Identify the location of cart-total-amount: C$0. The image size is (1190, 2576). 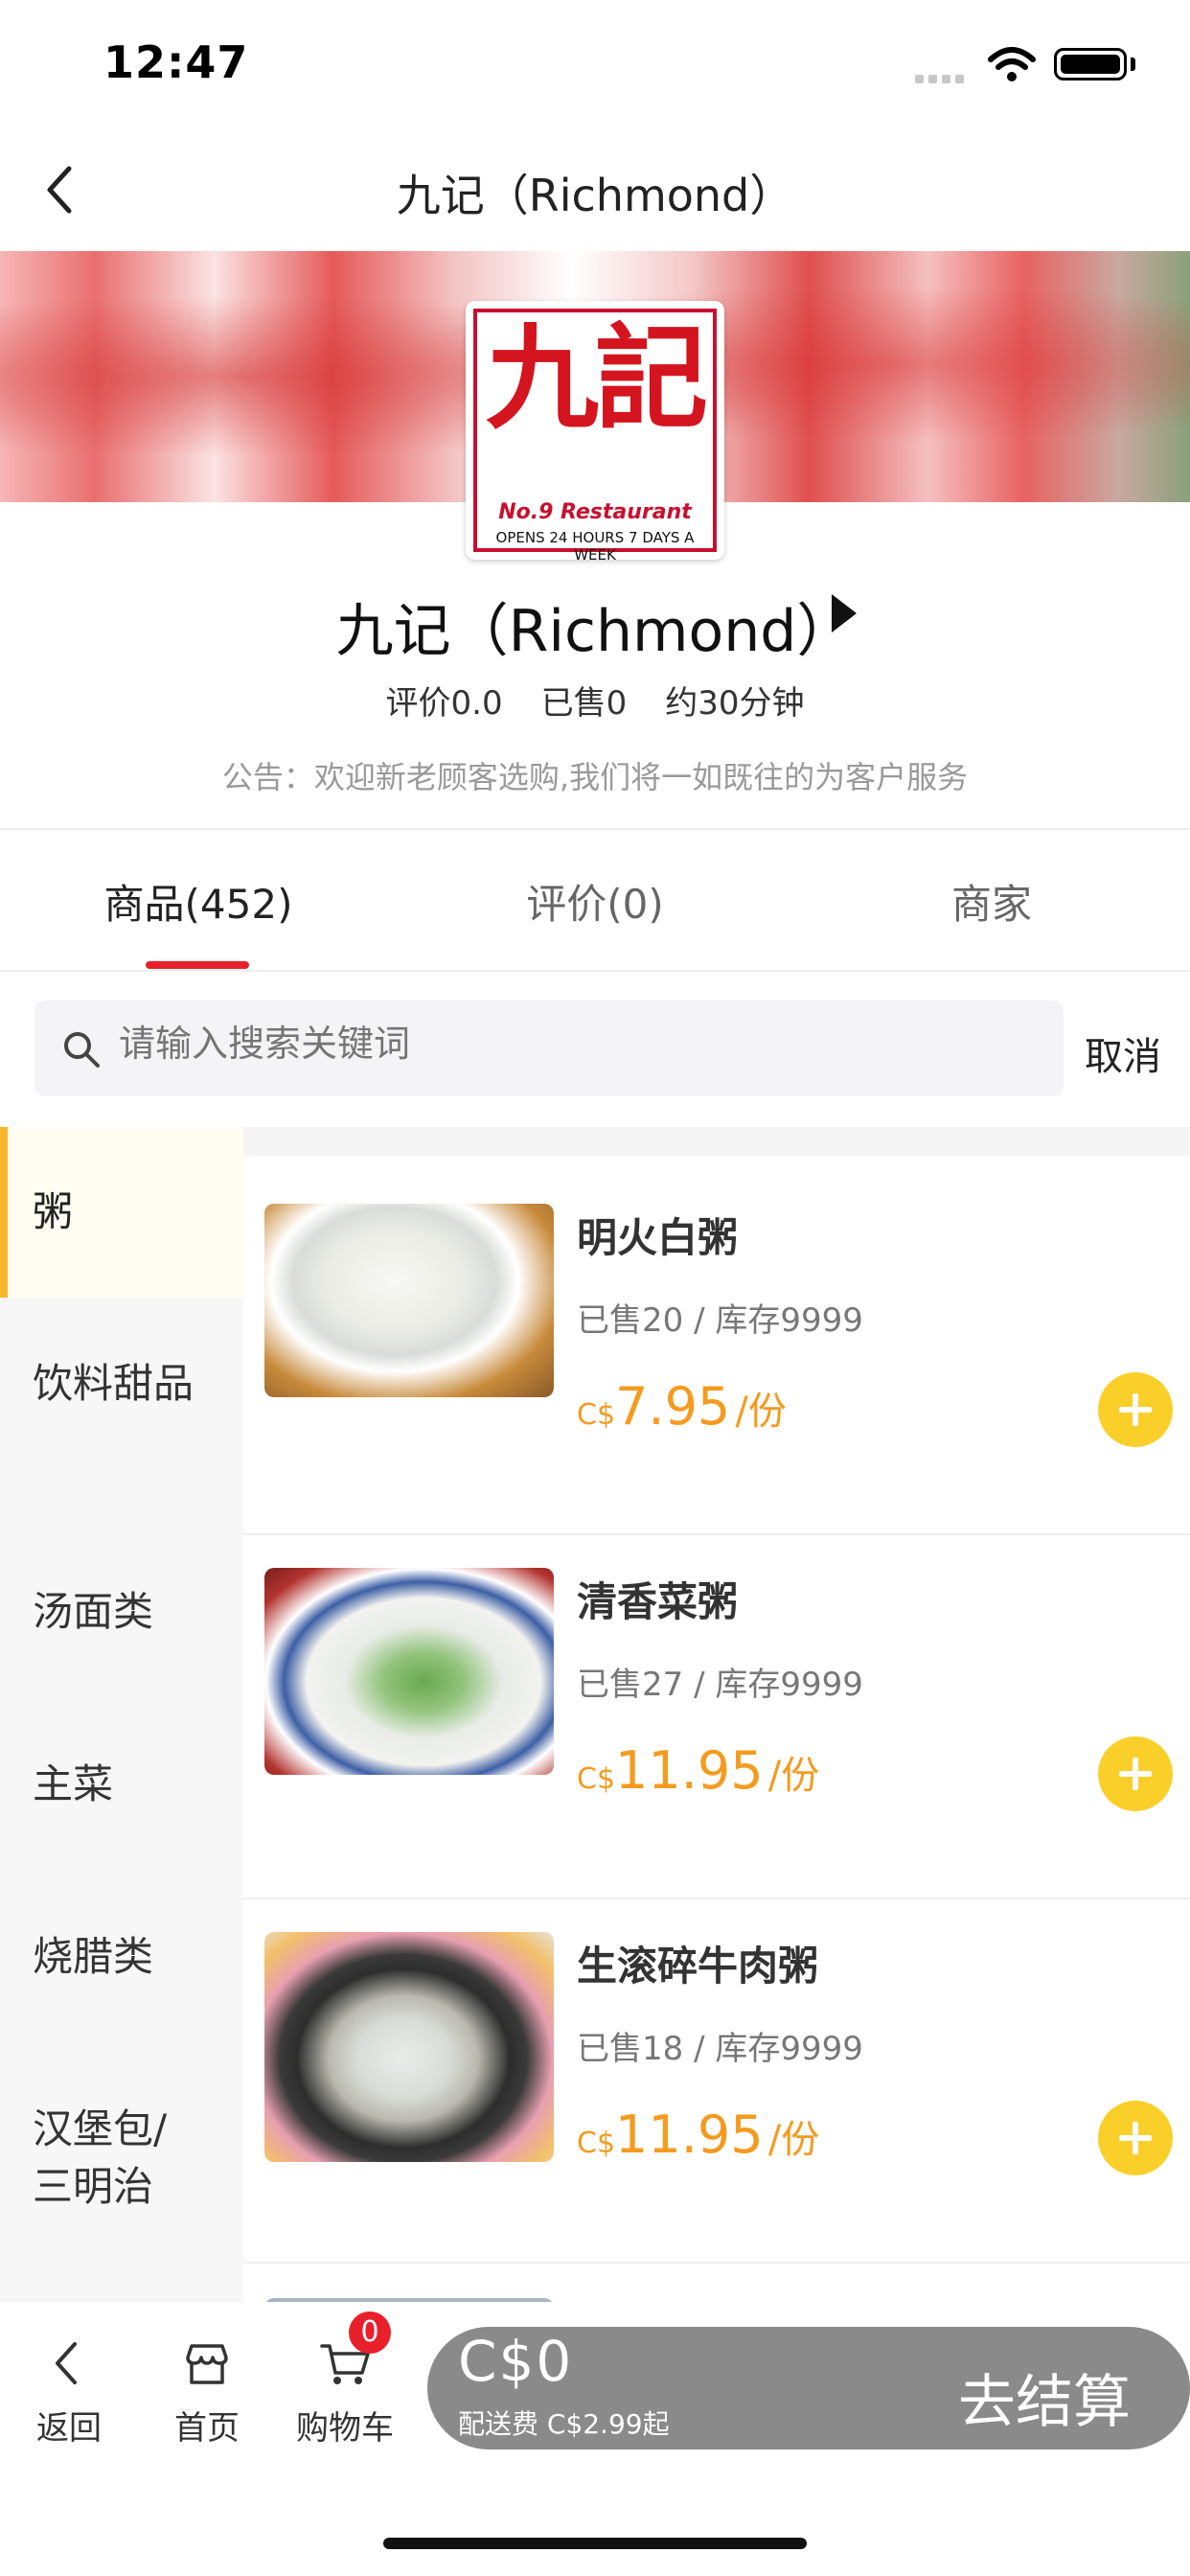
(516, 2361).